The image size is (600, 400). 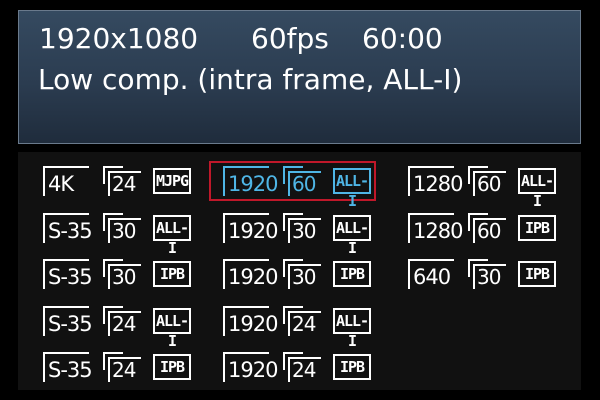 I want to click on movie-size-option: 4K 24 MJPG, so click(x=128, y=178).